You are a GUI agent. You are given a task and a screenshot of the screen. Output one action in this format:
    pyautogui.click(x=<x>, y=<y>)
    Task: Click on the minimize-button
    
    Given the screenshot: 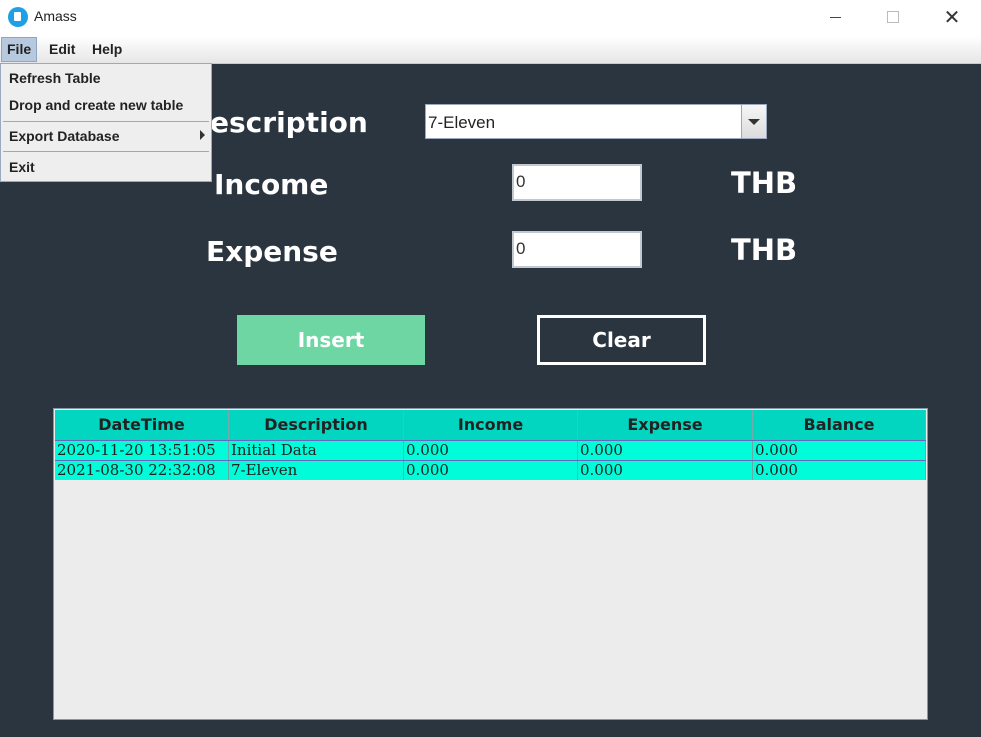 What is the action you would take?
    pyautogui.click(x=835, y=17)
    